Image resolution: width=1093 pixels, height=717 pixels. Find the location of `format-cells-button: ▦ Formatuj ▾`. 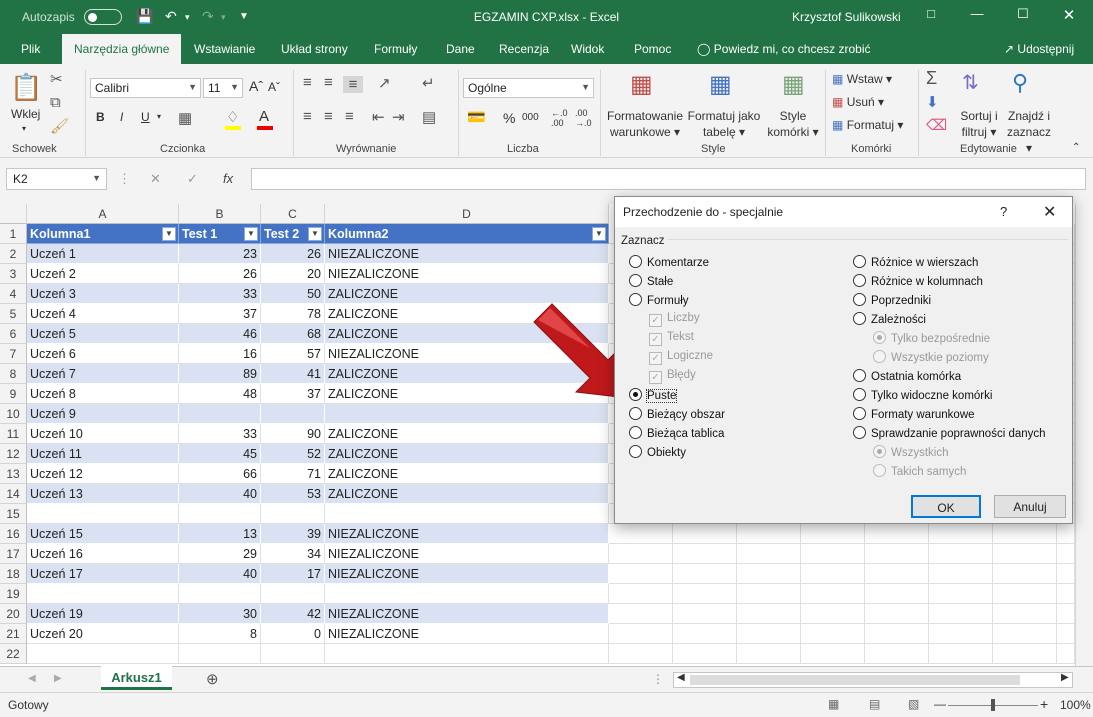

format-cells-button: ▦ Formatuj ▾ is located at coordinates (867, 125).